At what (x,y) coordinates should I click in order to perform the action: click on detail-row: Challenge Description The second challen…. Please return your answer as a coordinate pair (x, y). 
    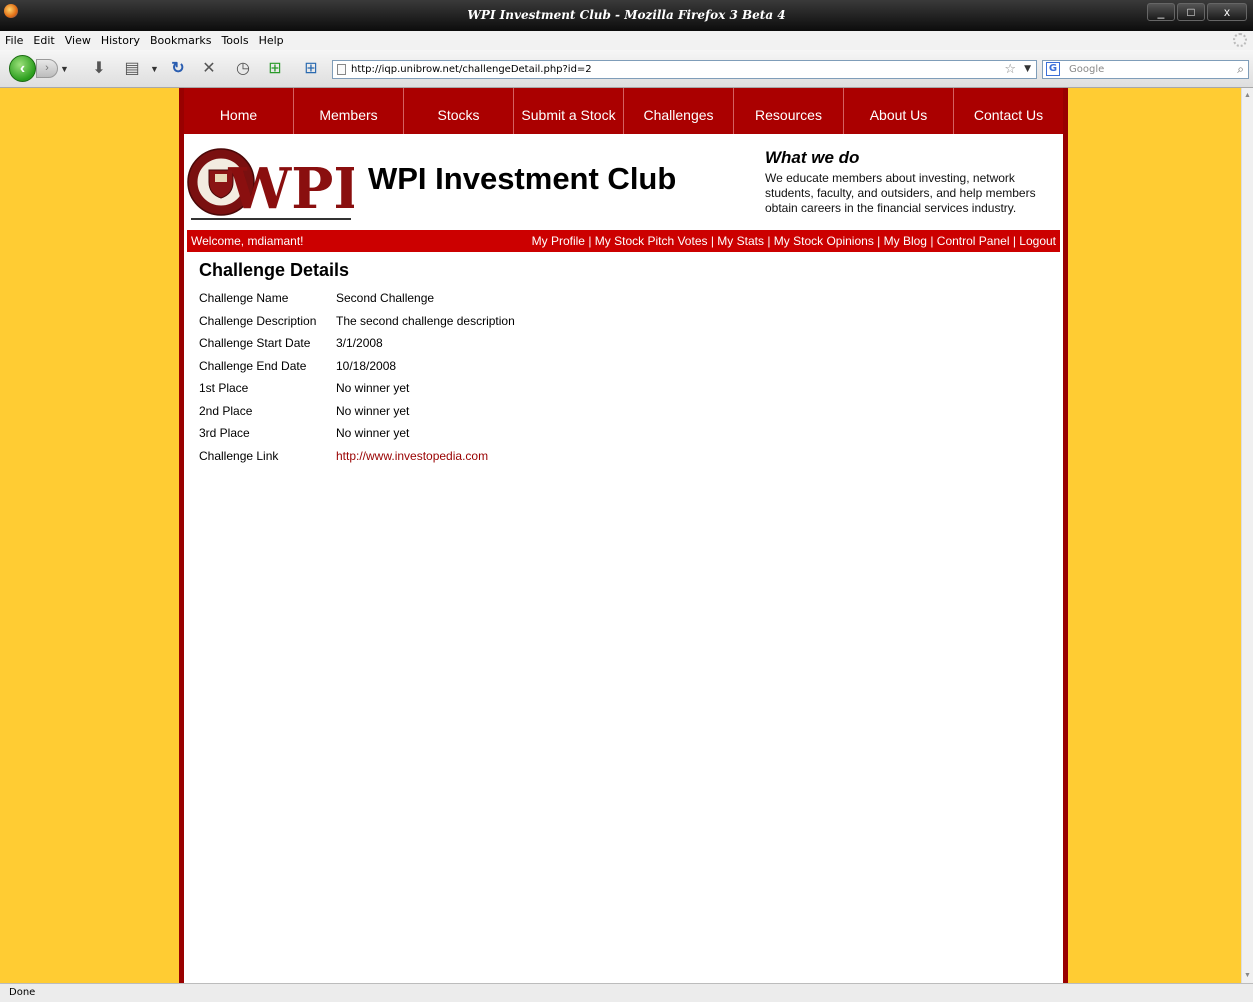
    Looking at the image, I should click on (631, 325).